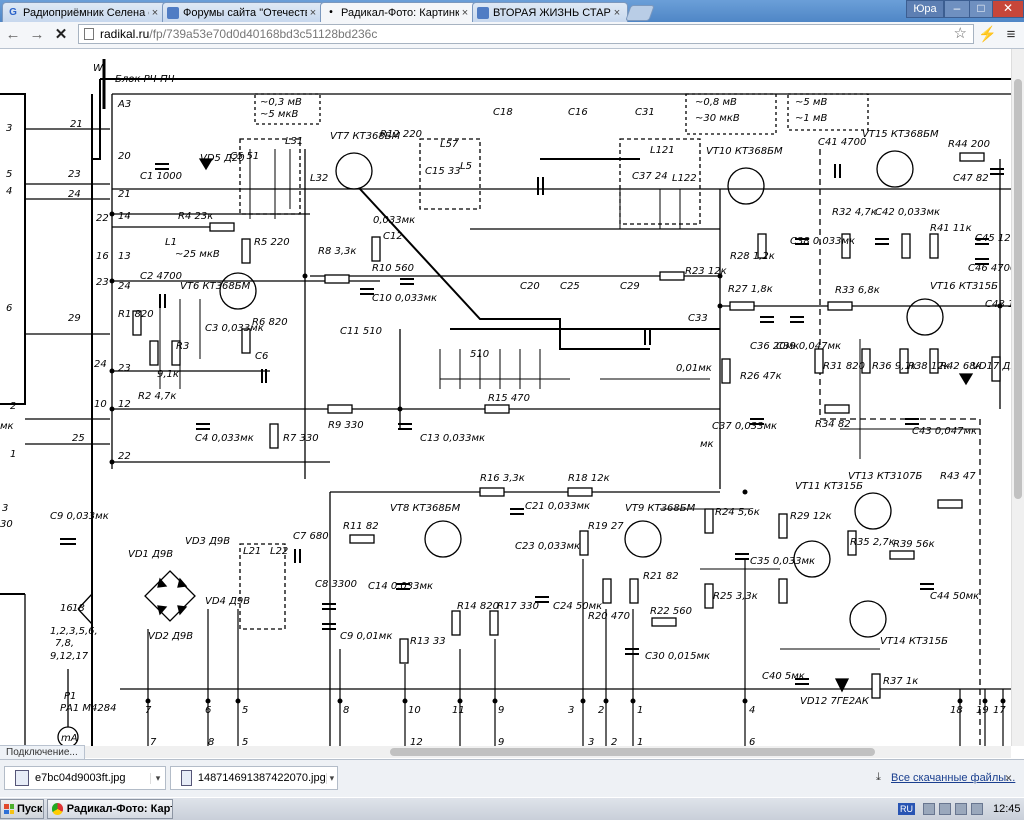 The image size is (1024, 820). I want to click on edge-value: 9,12,17, so click(69, 656).